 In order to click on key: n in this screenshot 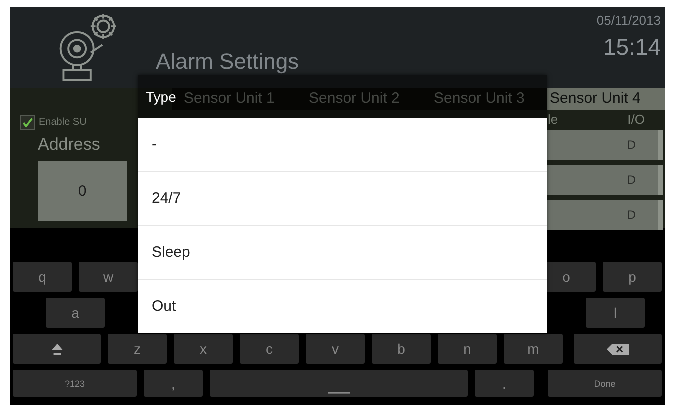, I will do `click(467, 349)`.